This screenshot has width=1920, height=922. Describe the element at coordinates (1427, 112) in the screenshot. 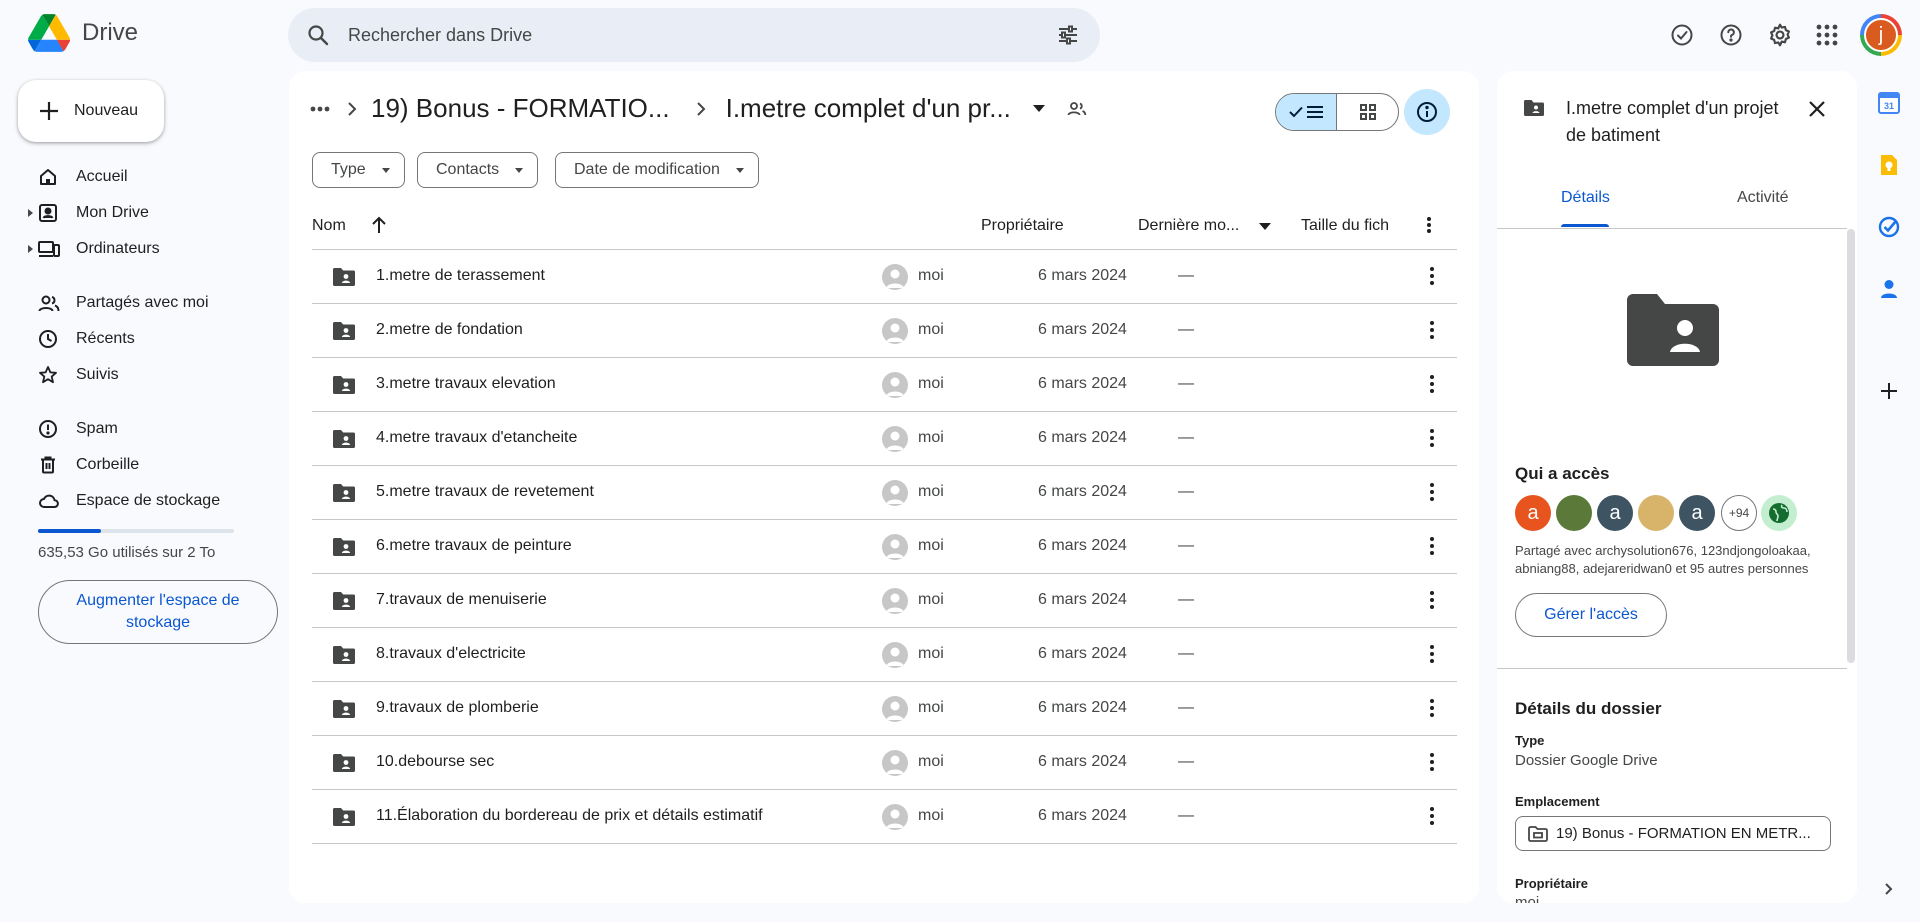

I see `details-info-button` at that location.